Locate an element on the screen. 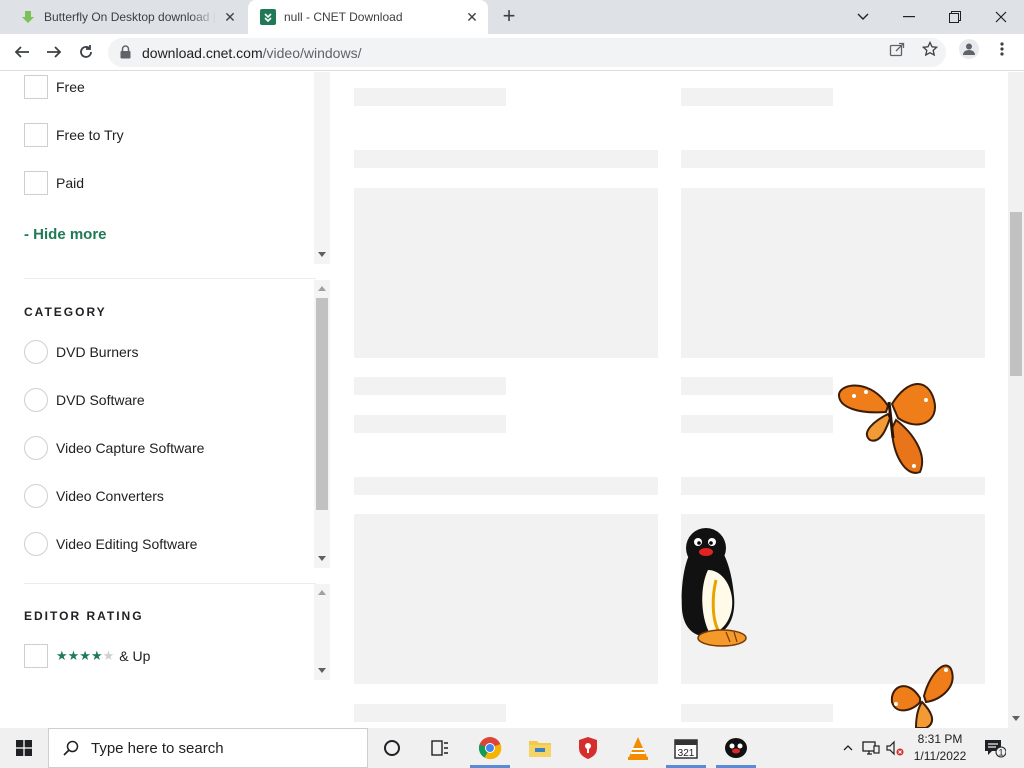 This screenshot has width=1024, height=768. new-tab-button: + is located at coordinates (509, 16).